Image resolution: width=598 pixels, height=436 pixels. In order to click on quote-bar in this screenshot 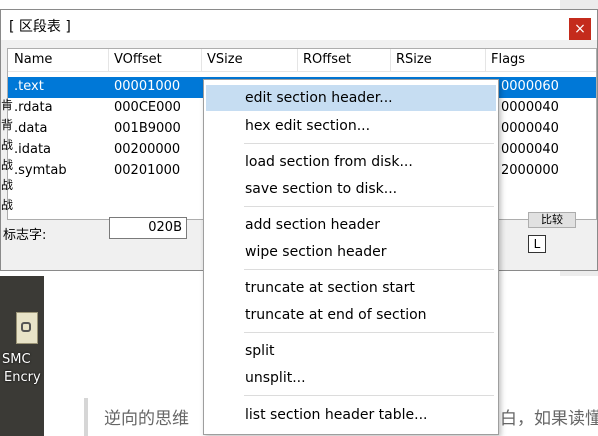, I will do `click(86, 417)`.